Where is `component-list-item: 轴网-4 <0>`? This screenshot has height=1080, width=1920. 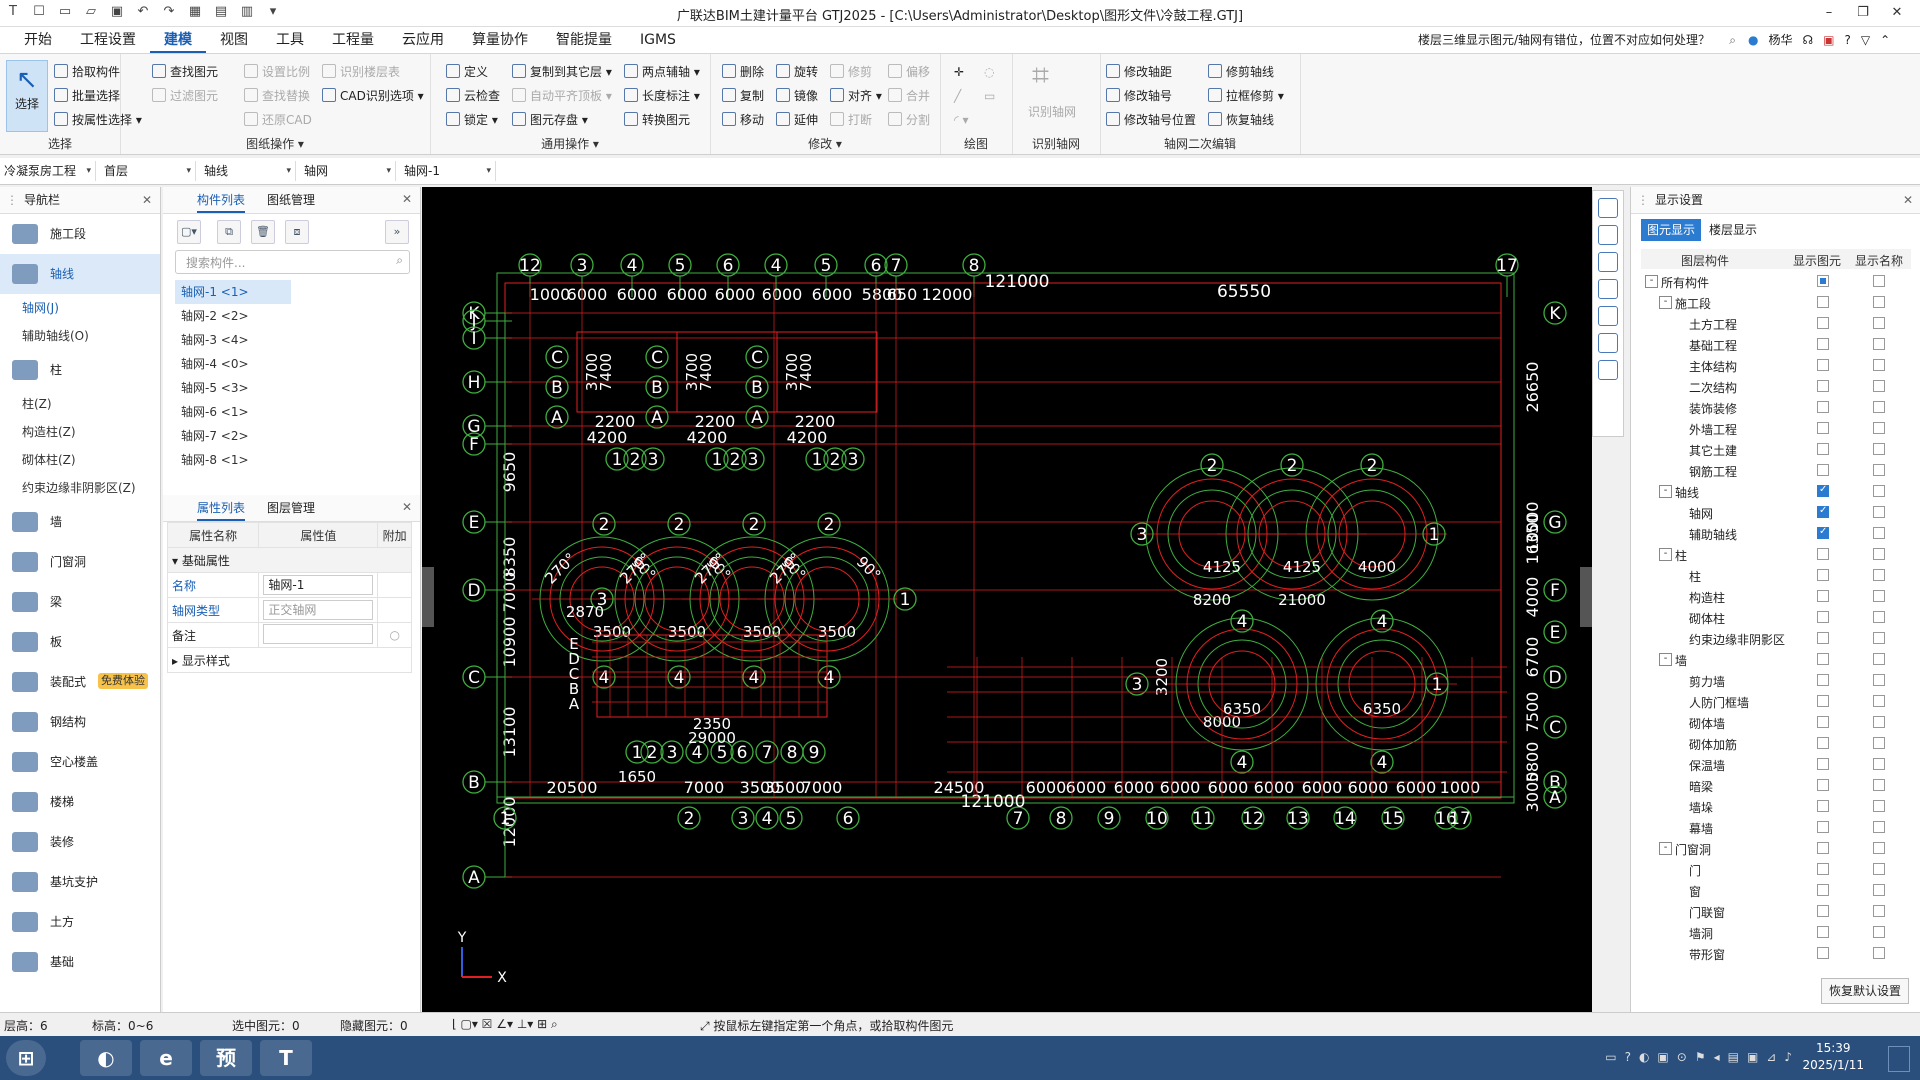 component-list-item: 轴网-4 <0> is located at coordinates (233, 364).